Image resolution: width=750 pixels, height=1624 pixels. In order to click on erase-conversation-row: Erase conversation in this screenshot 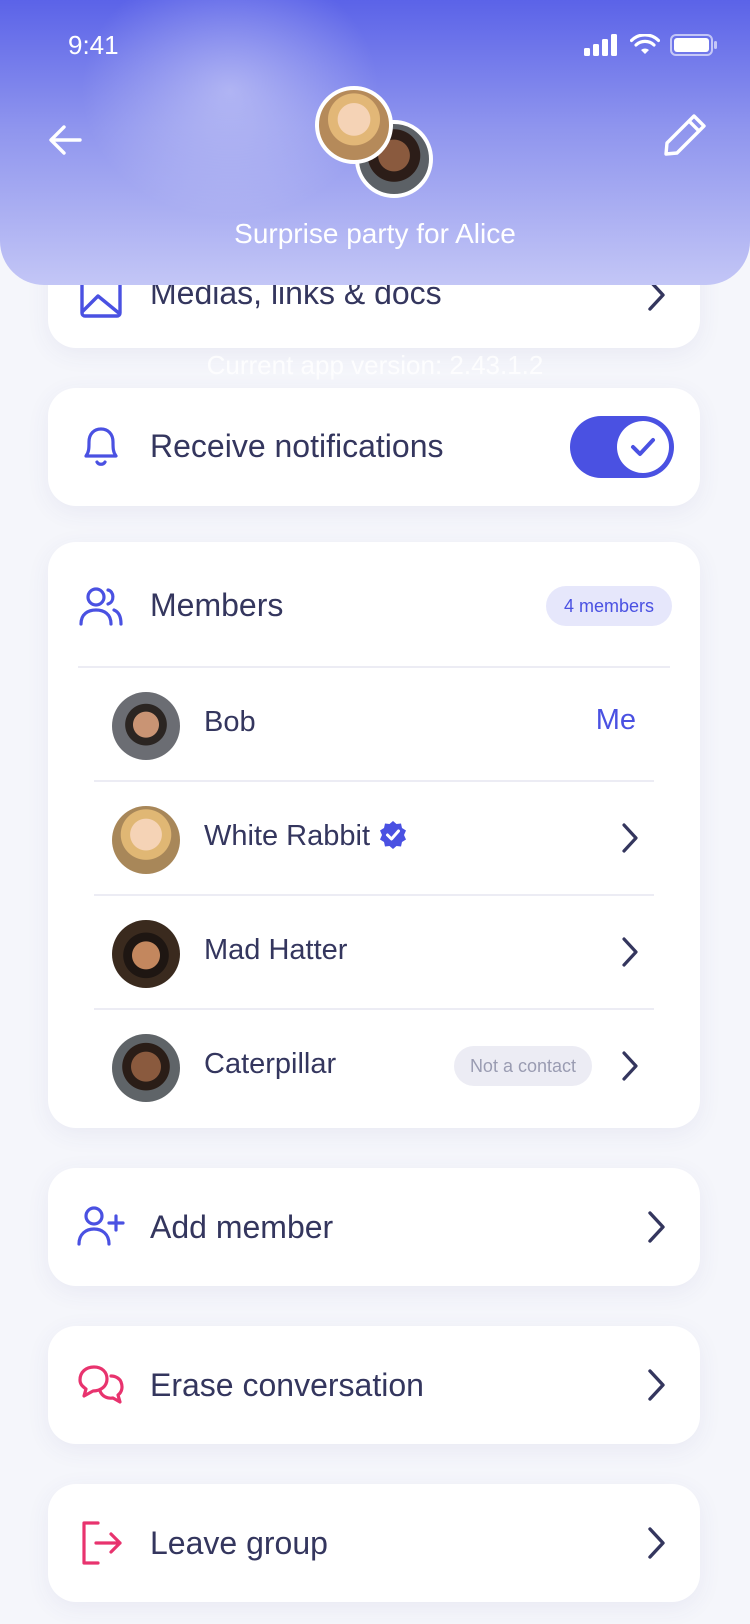, I will do `click(374, 1385)`.